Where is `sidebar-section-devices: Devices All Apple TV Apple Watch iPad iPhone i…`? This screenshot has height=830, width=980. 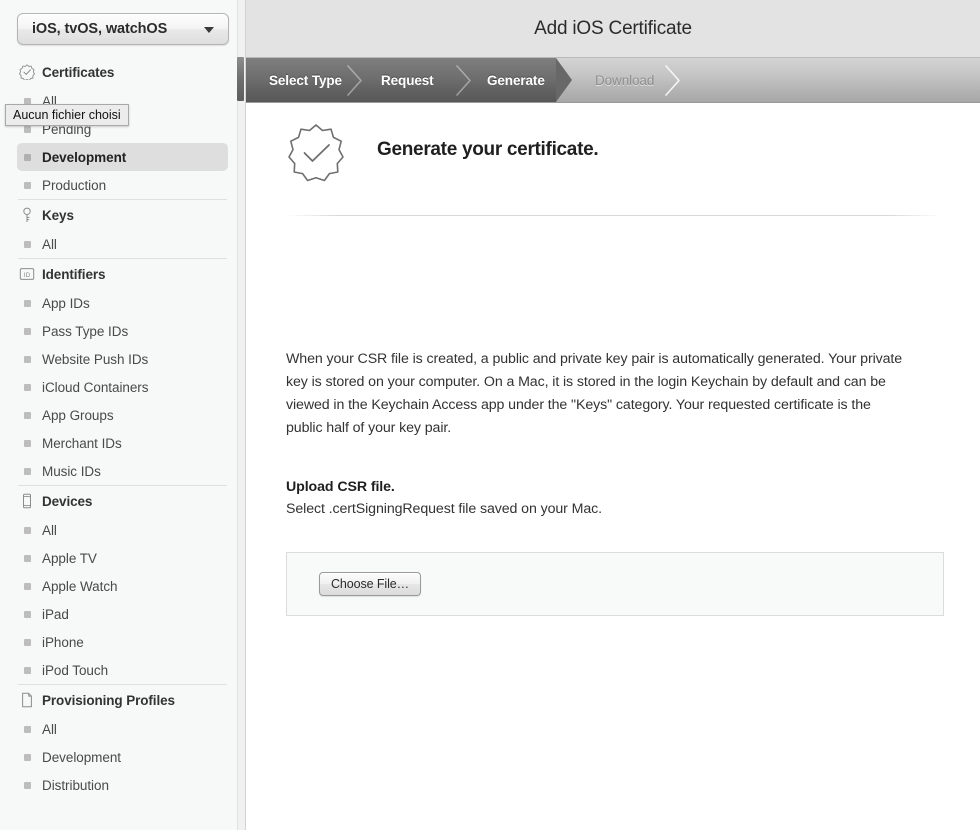
sidebar-section-devices: Devices All Apple TV Apple Watch iPad iPhone i… is located at coordinates (122, 584).